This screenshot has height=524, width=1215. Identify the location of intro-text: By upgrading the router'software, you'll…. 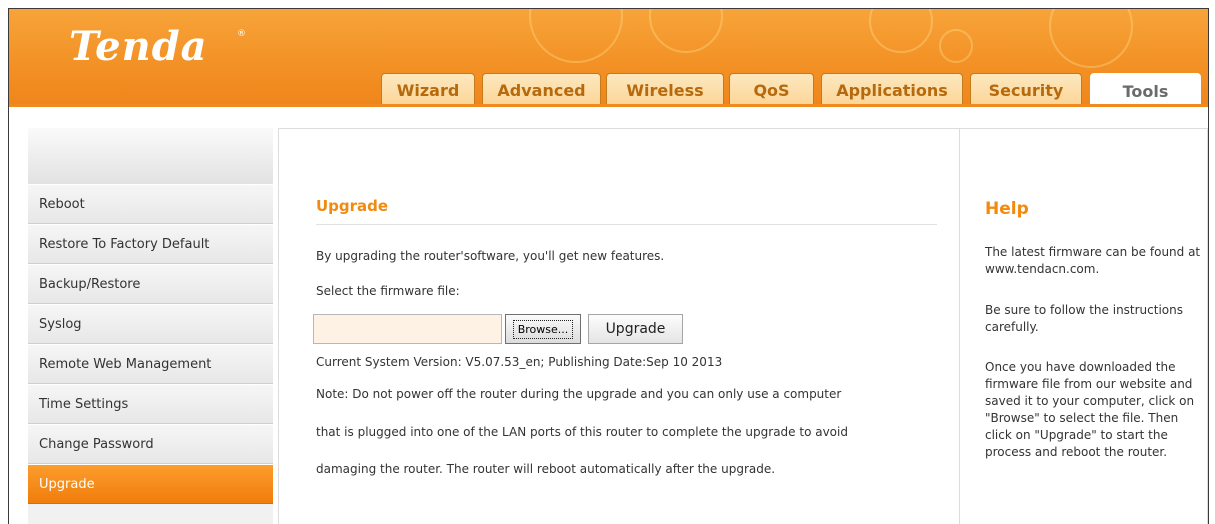
(490, 256).